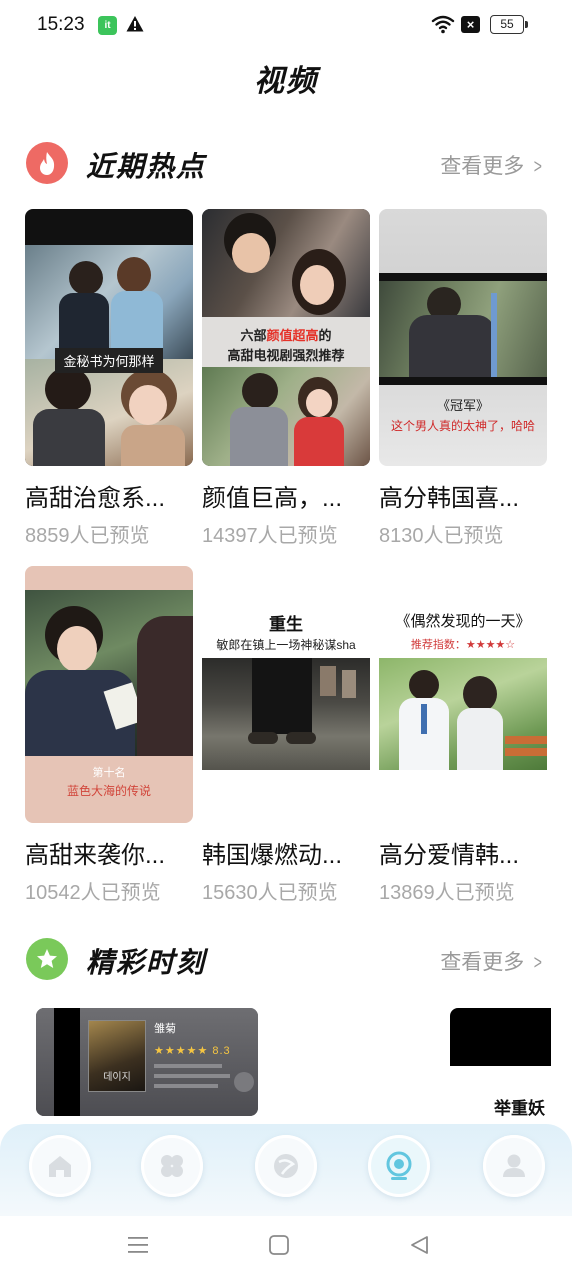 This screenshot has height=1280, width=572. Describe the element at coordinates (109, 694) in the screenshot. I see `video-thumbnail: 第十名 蓝色大海的传说` at that location.